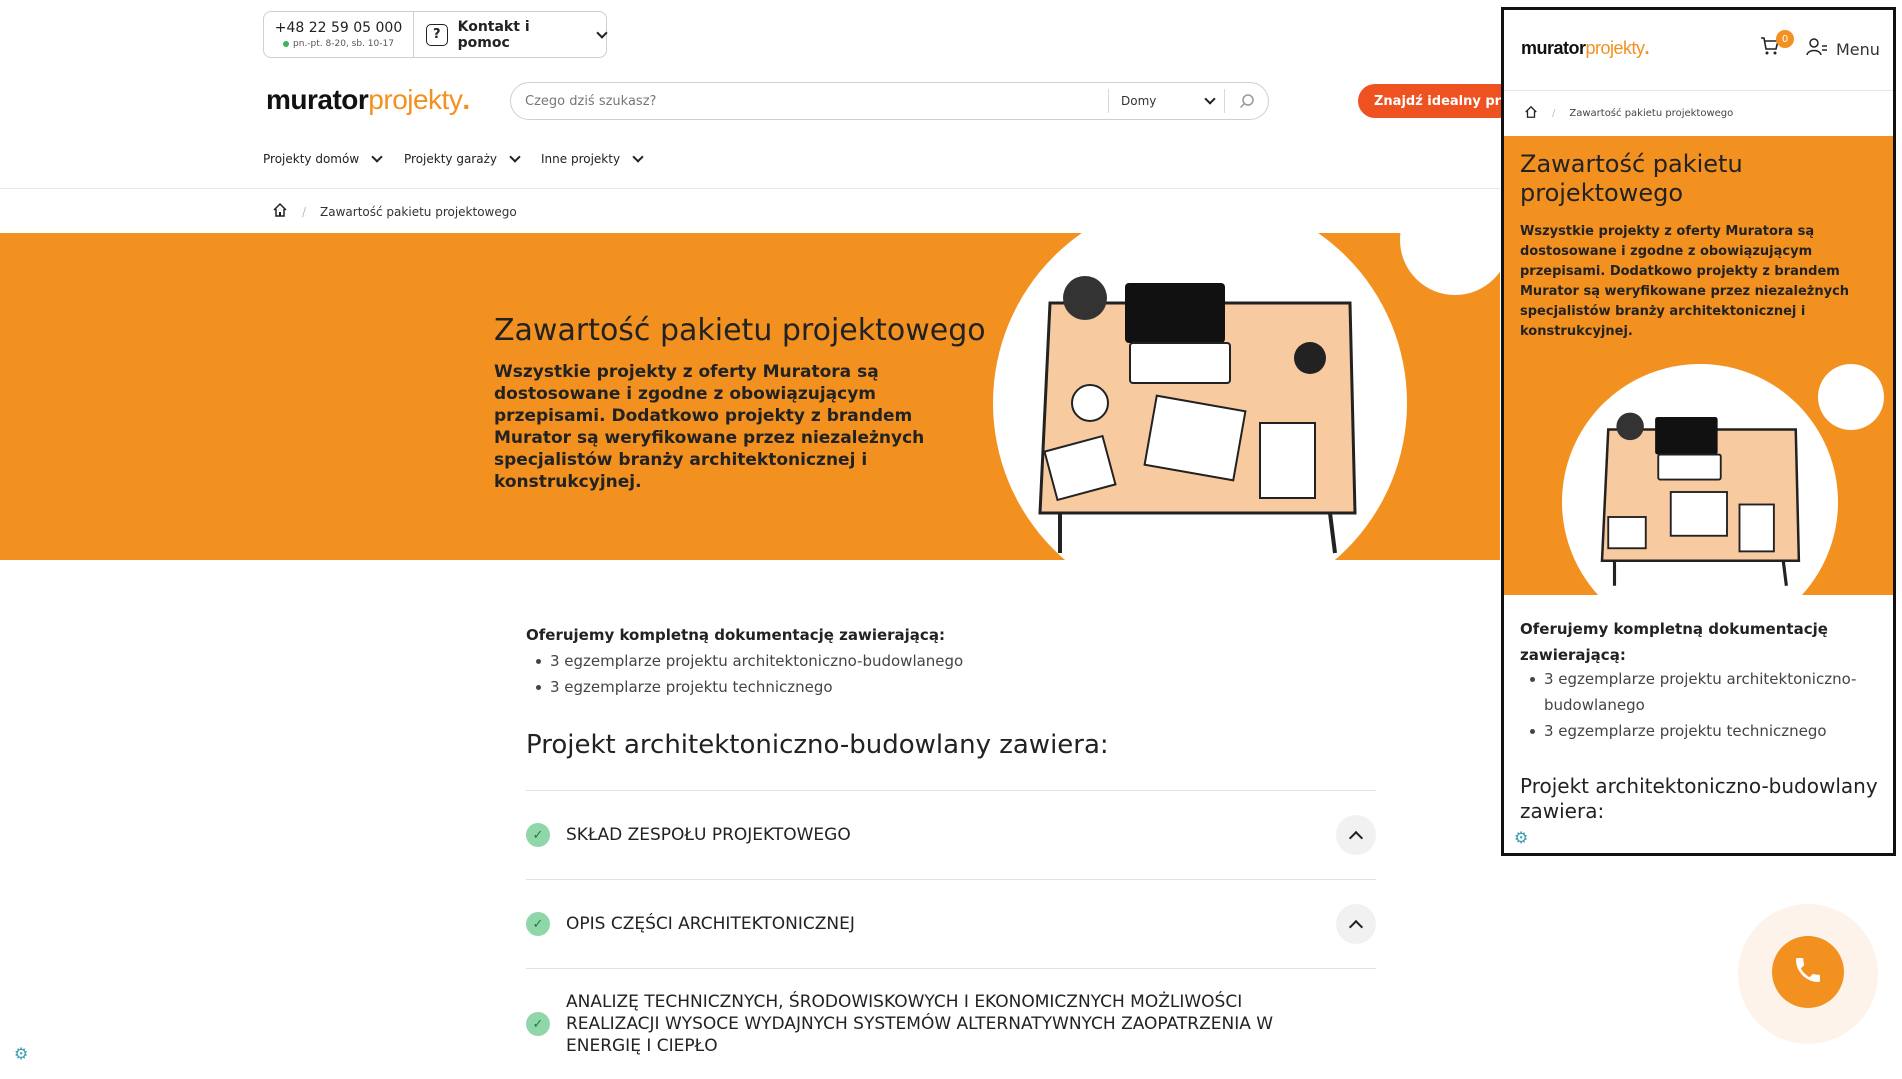 The image size is (1902, 1079). Describe the element at coordinates (1139, 101) in the screenshot. I see `category-value: Domy` at that location.